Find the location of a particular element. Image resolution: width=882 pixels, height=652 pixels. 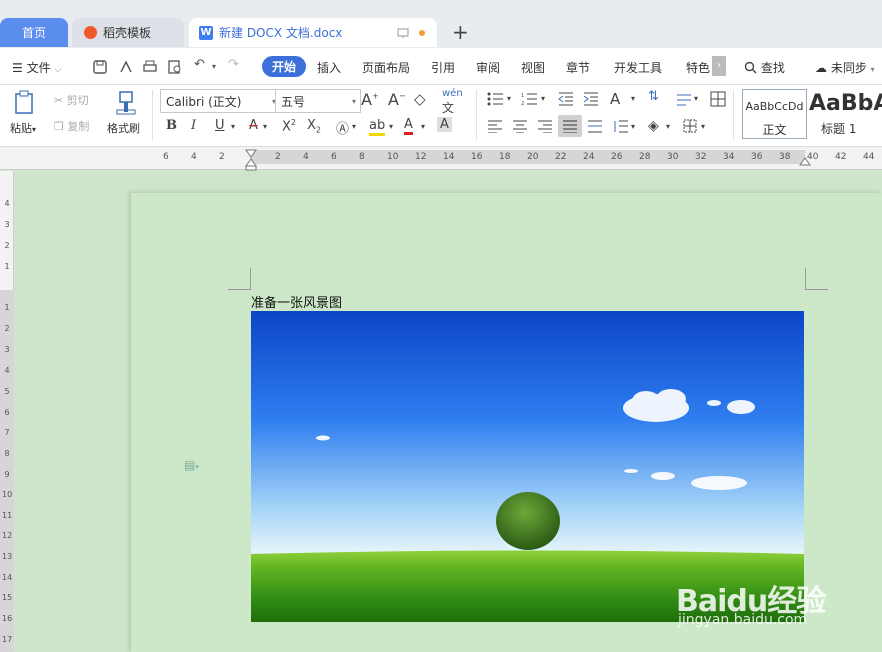

highlight-icon: ab is located at coordinates (377, 127).